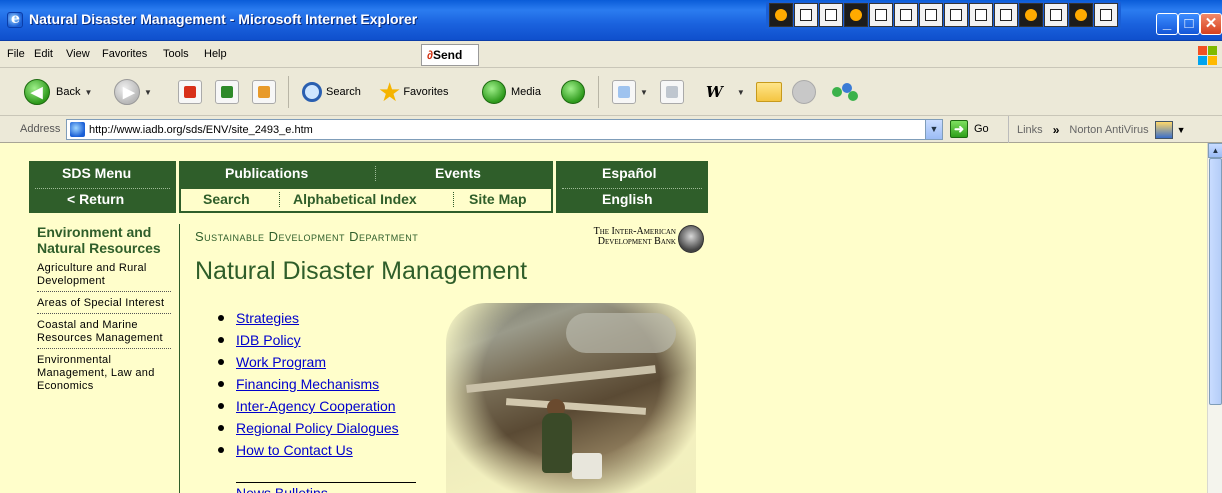 This screenshot has width=1222, height=493. I want to click on link-work-program: Work Program, so click(281, 362).